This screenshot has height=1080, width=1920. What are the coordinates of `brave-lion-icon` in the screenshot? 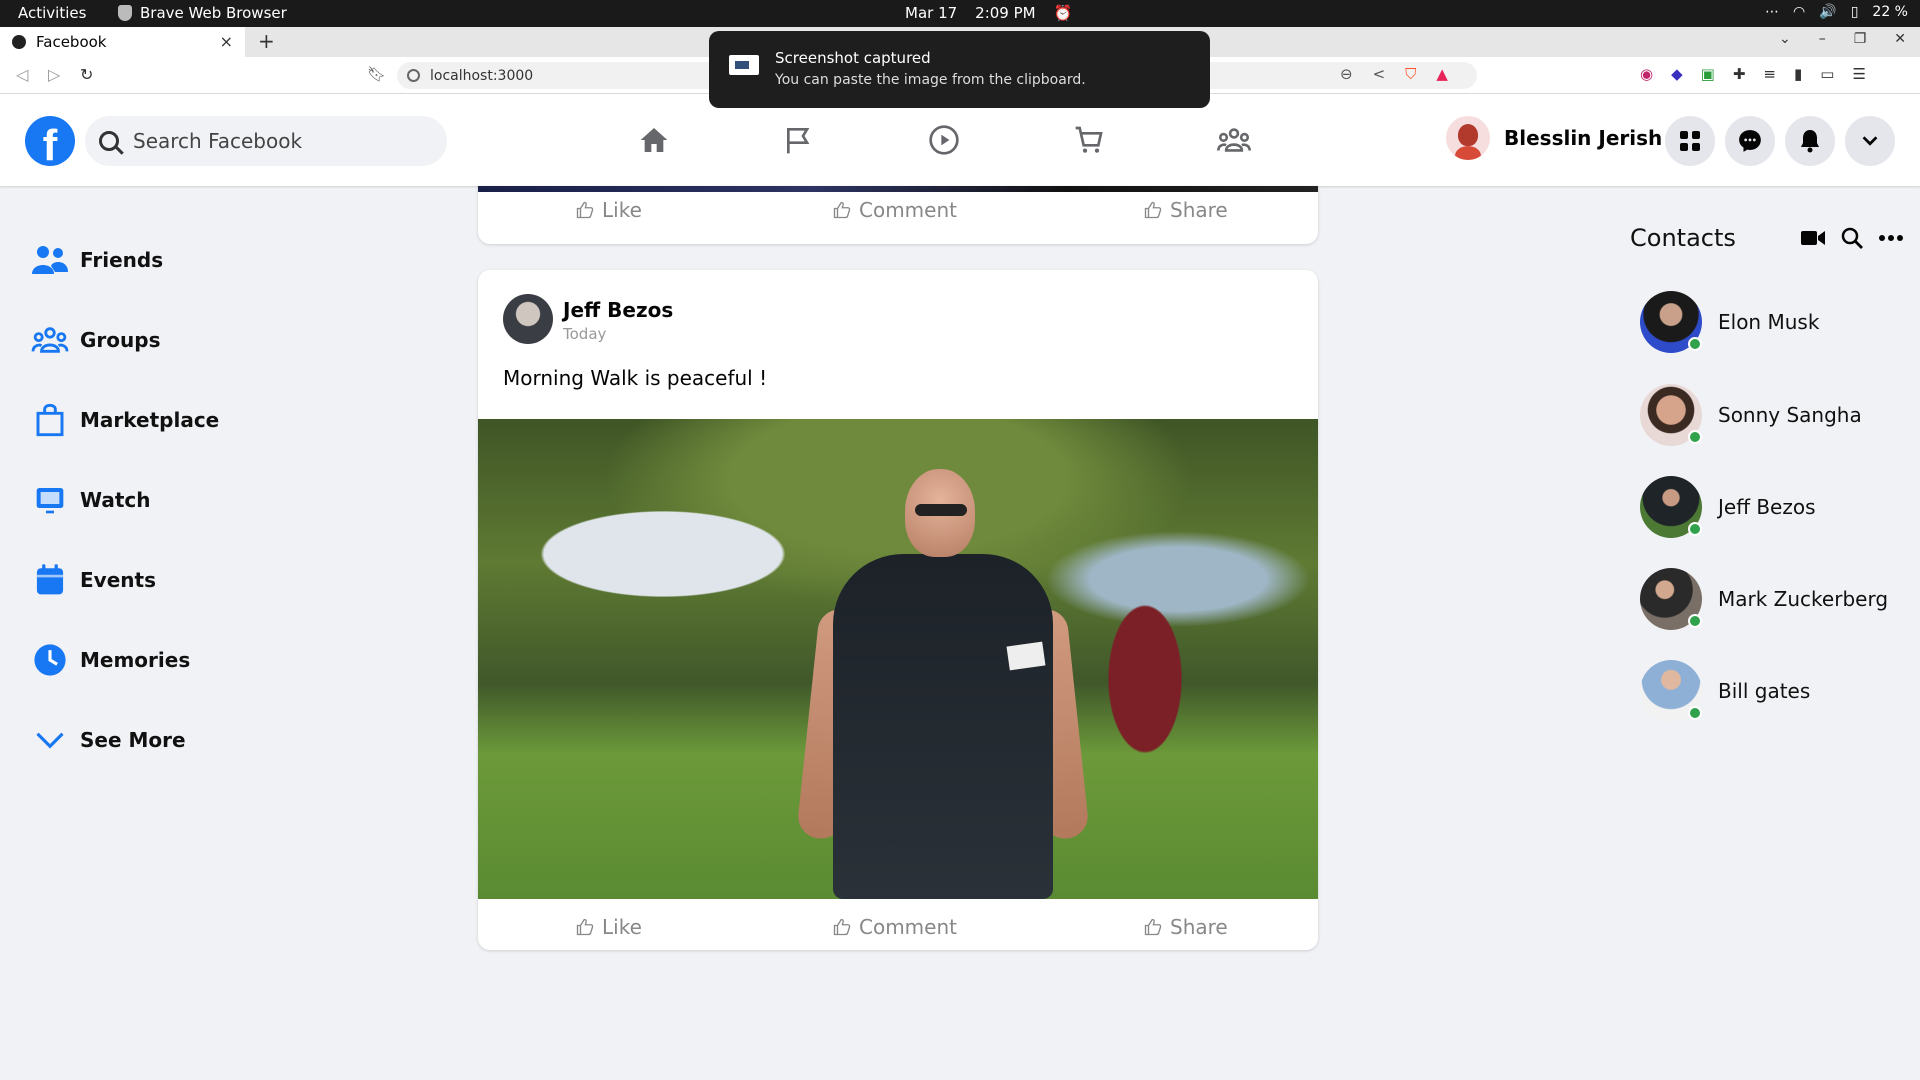 It's located at (125, 13).